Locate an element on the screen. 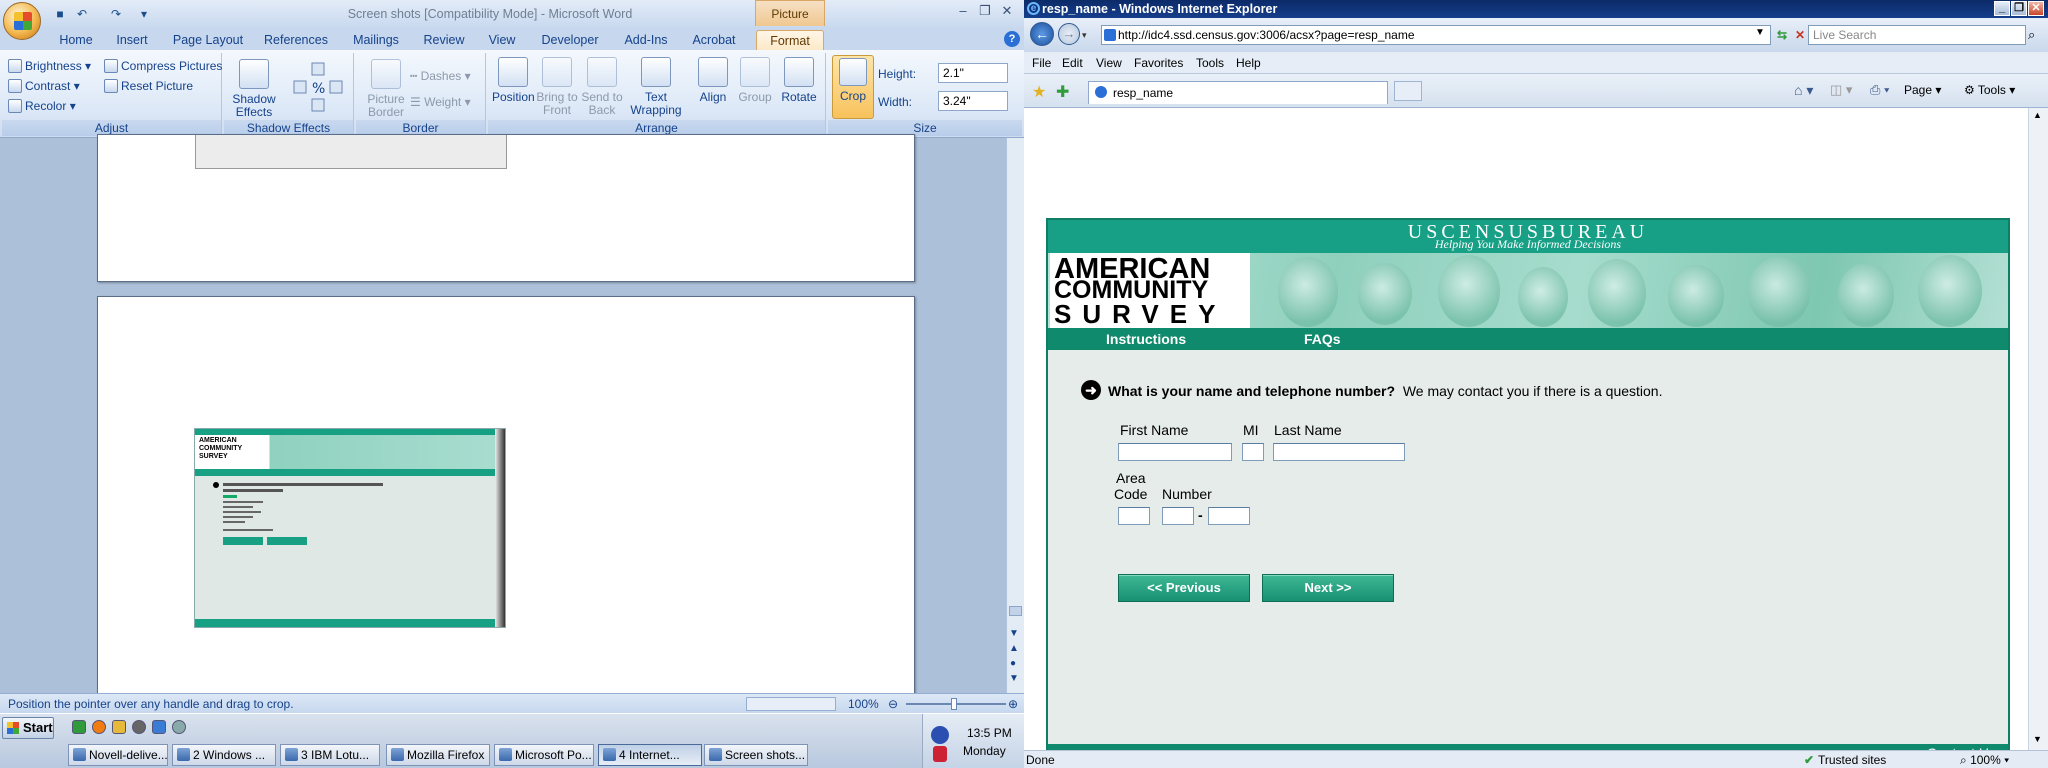 The height and width of the screenshot is (768, 2048). tab-acrobat: Acrobat is located at coordinates (714, 40).